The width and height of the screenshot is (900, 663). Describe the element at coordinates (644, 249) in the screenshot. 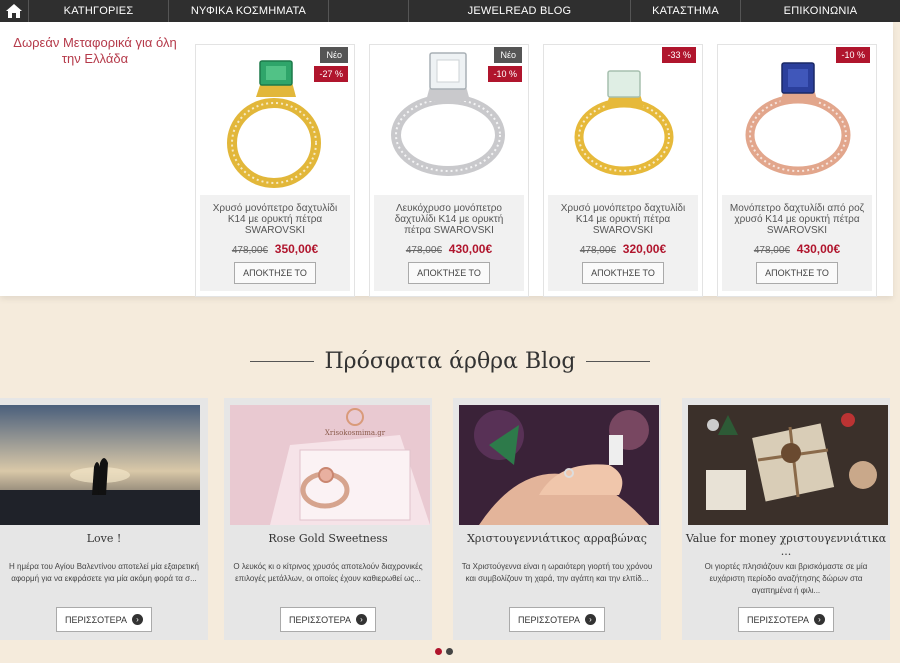

I see `price: 320,00€` at that location.